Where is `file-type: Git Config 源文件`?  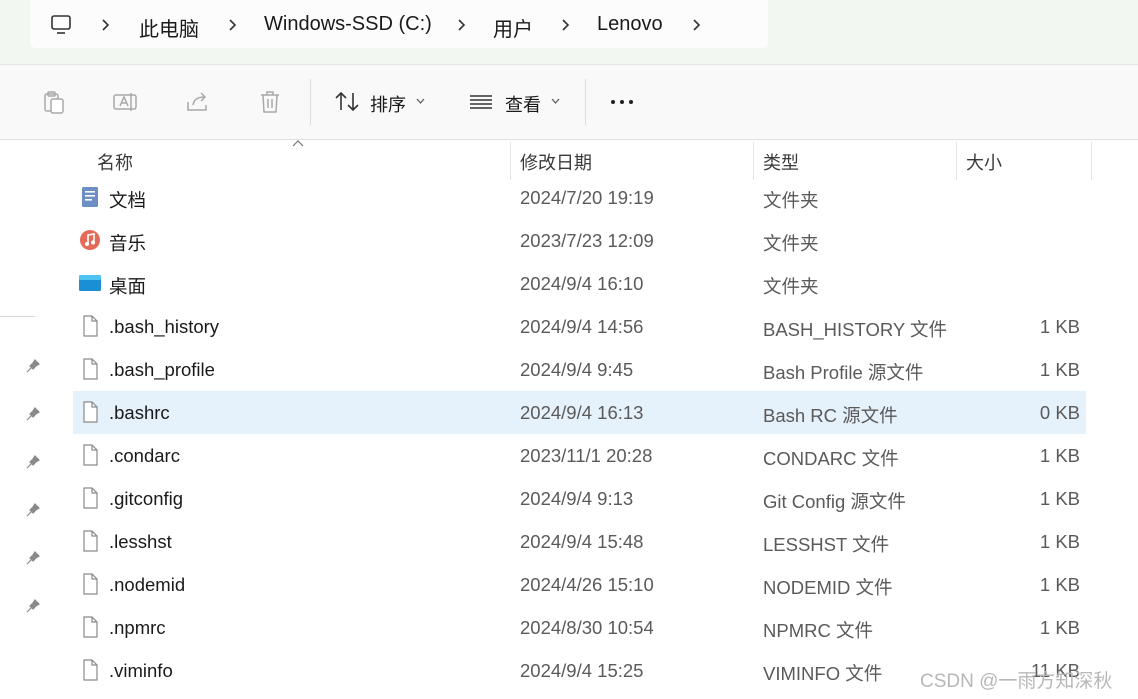
file-type: Git Config 源文件 is located at coordinates (834, 501).